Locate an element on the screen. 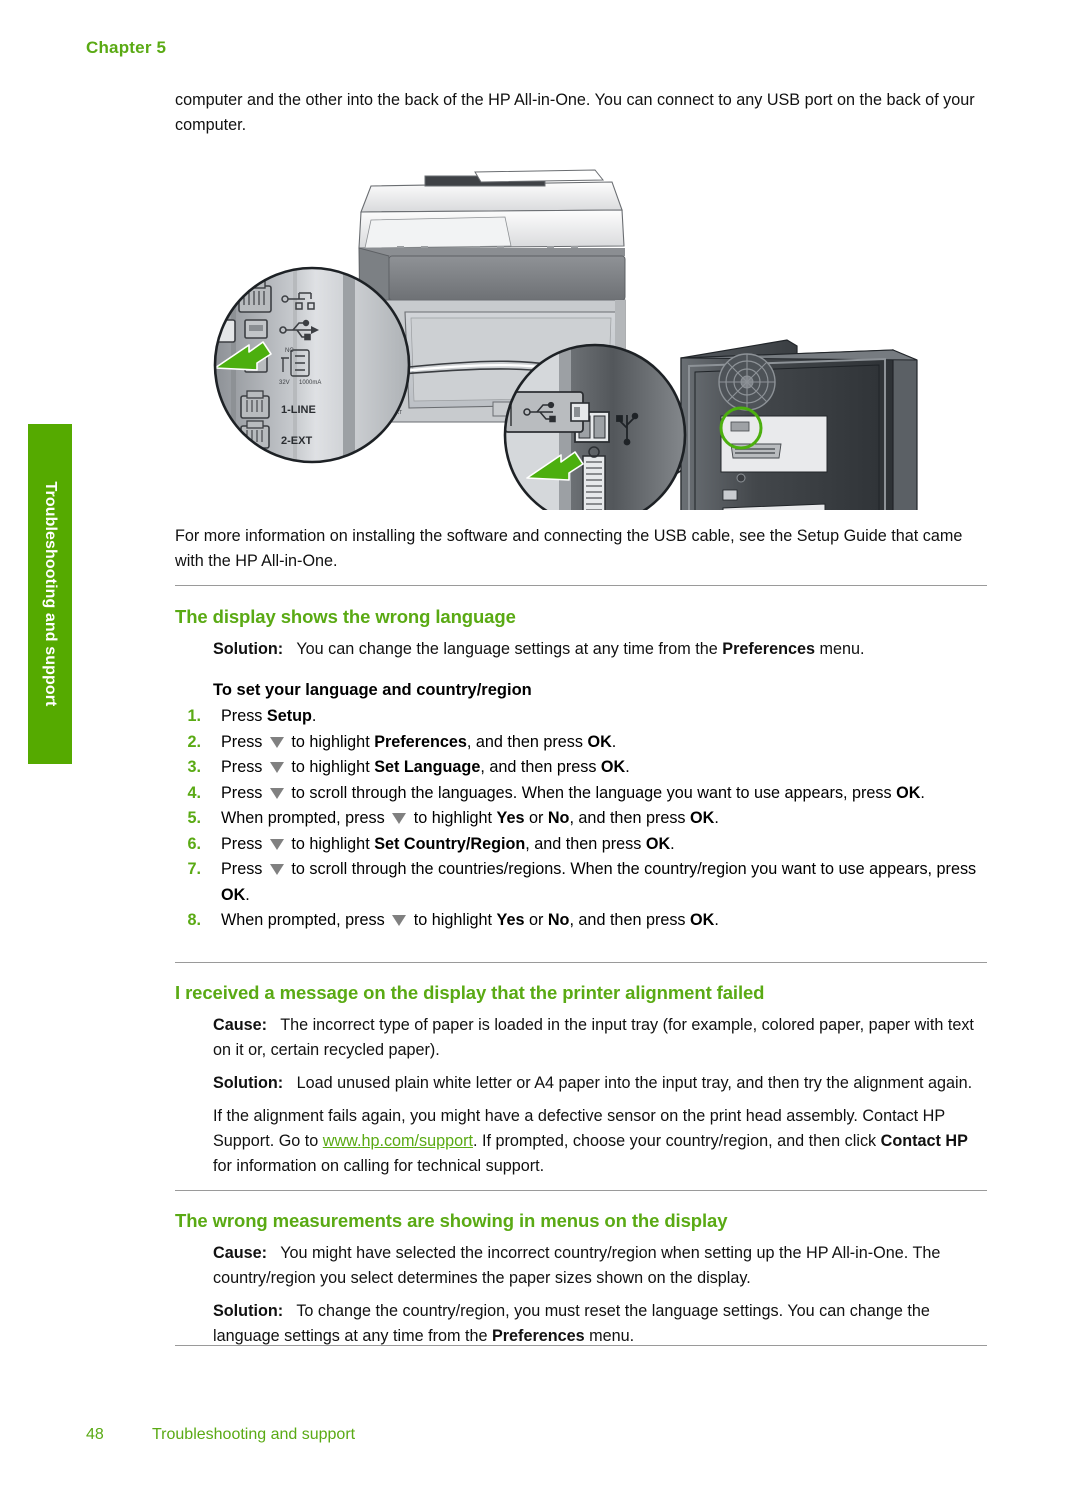  card-bracket is located at coordinates (594, 478).